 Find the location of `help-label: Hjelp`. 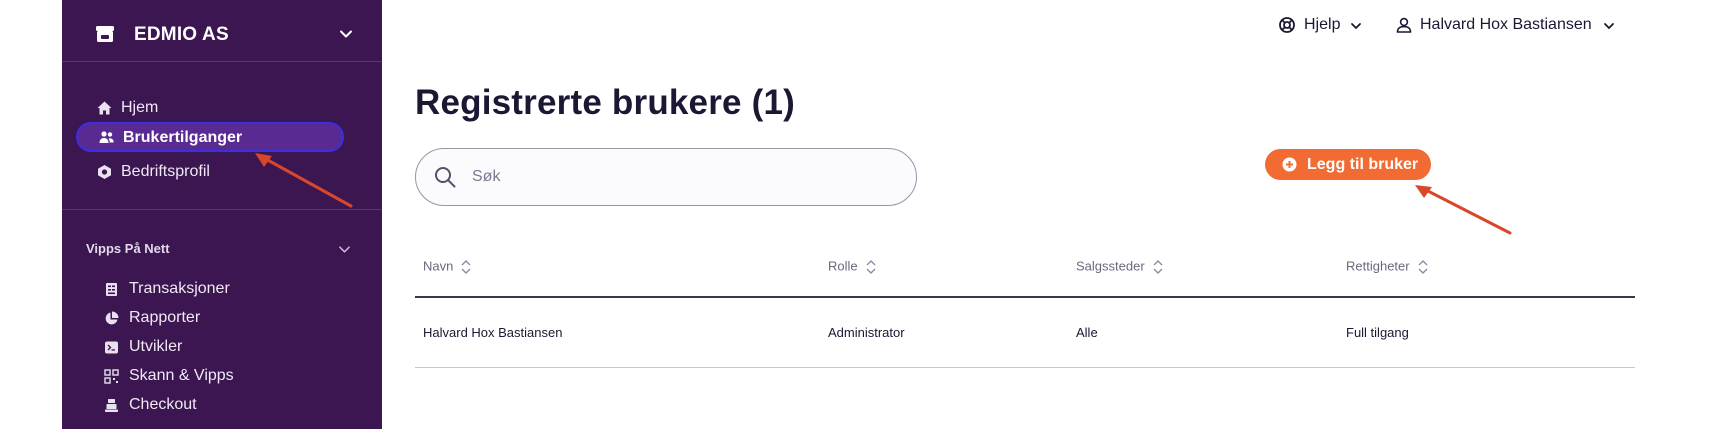

help-label: Hjelp is located at coordinates (1322, 24).